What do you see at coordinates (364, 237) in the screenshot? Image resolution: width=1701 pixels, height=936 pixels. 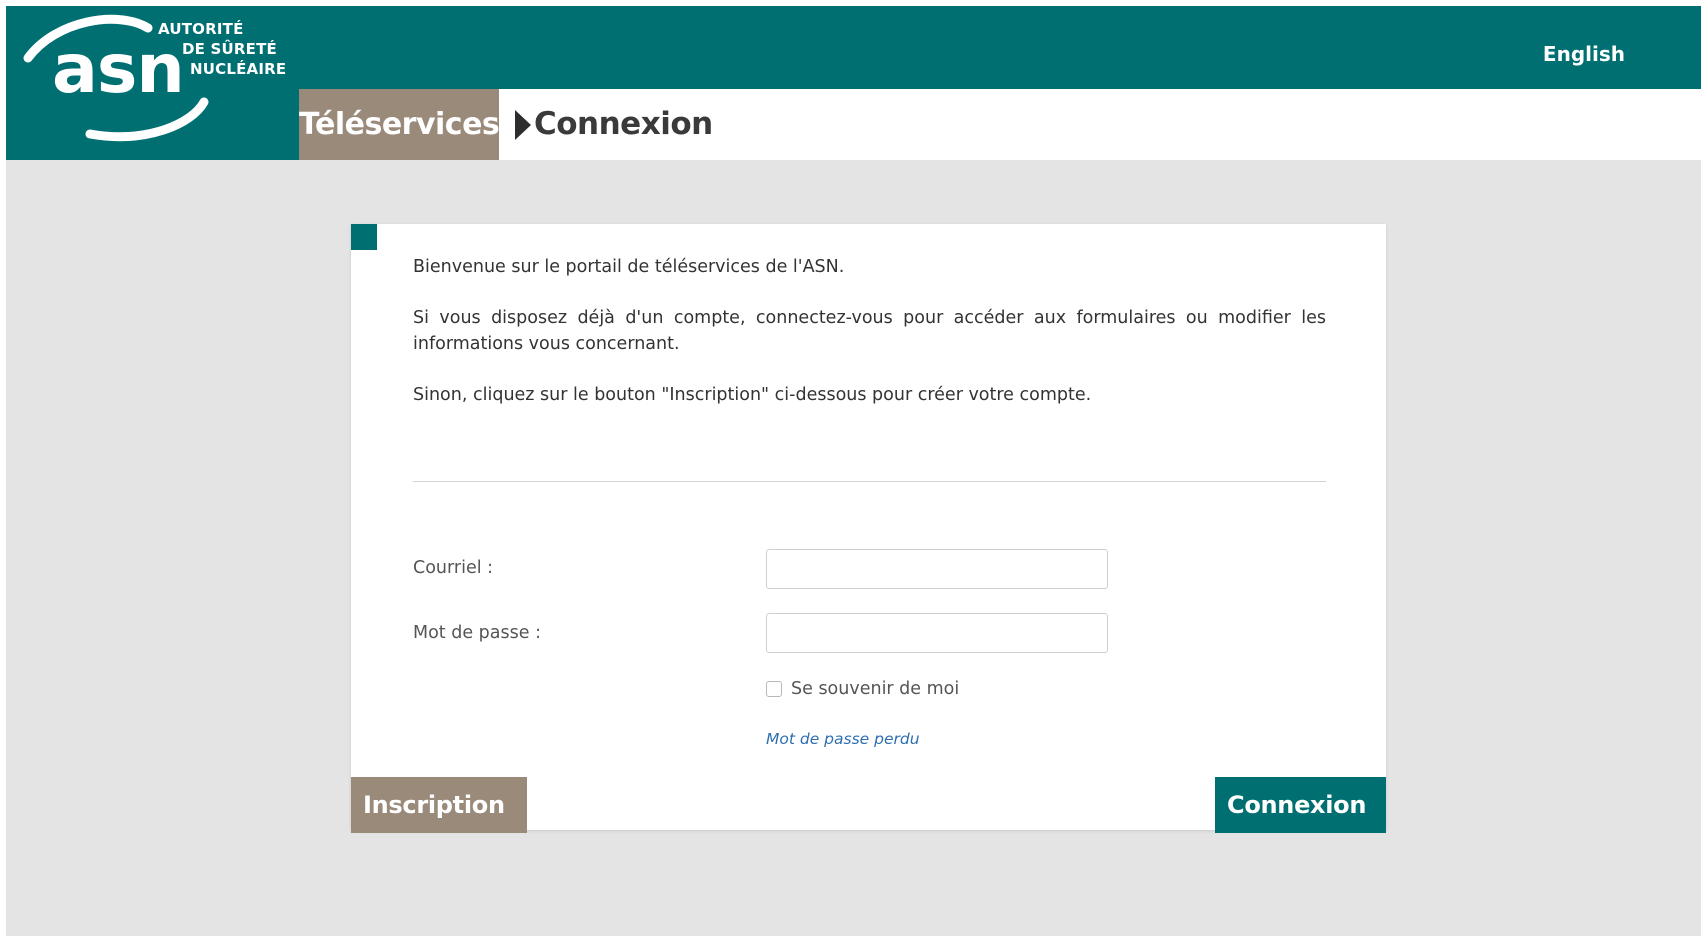 I see `card-corner-accent` at bounding box center [364, 237].